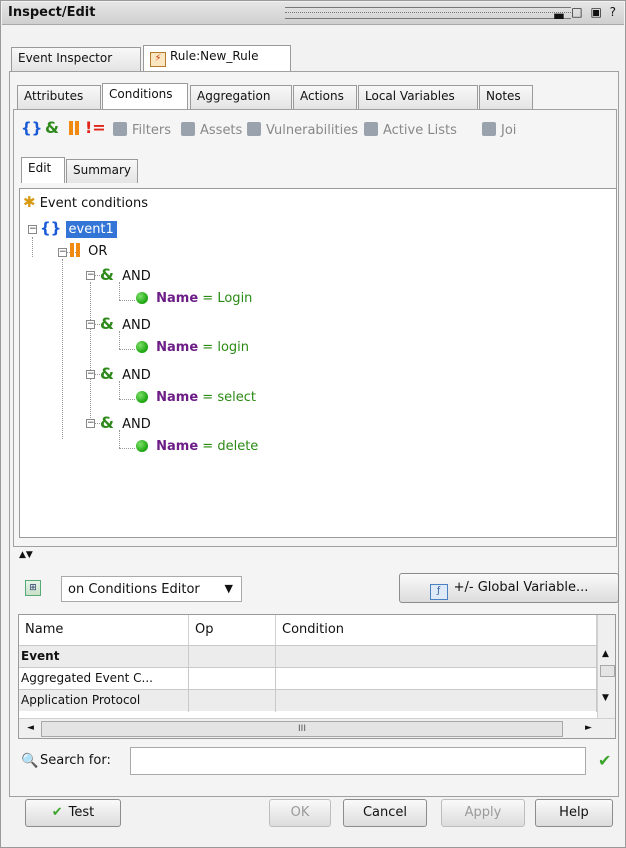 This screenshot has width=626, height=848. I want to click on tab-edit: Edit, so click(43, 170).